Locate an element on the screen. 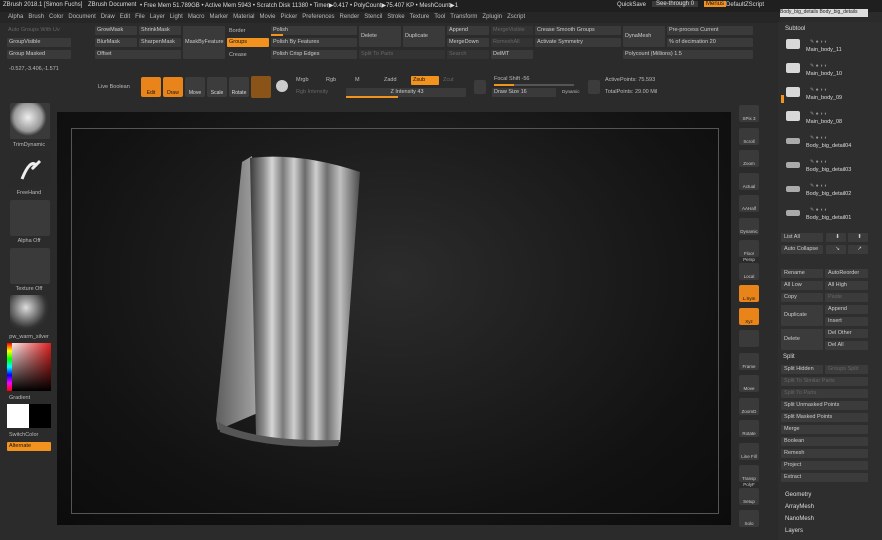  live-boolean-toggle: Live Boolean is located at coordinates (114, 87).